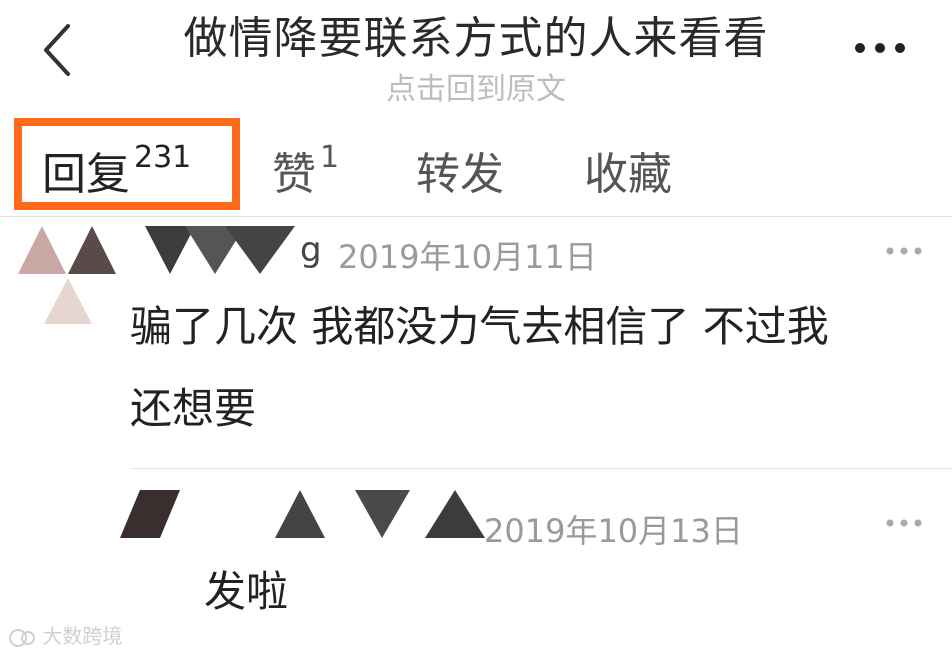 This screenshot has height=652, width=952. Describe the element at coordinates (246, 591) in the screenshot. I see `comment-text: 发啦` at that location.